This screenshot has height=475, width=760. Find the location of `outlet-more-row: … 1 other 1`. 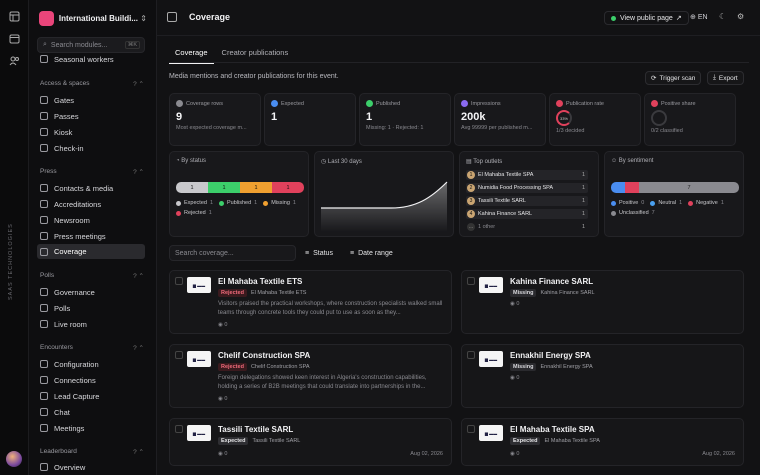

outlet-more-row: … 1 other 1 is located at coordinates (527, 227).